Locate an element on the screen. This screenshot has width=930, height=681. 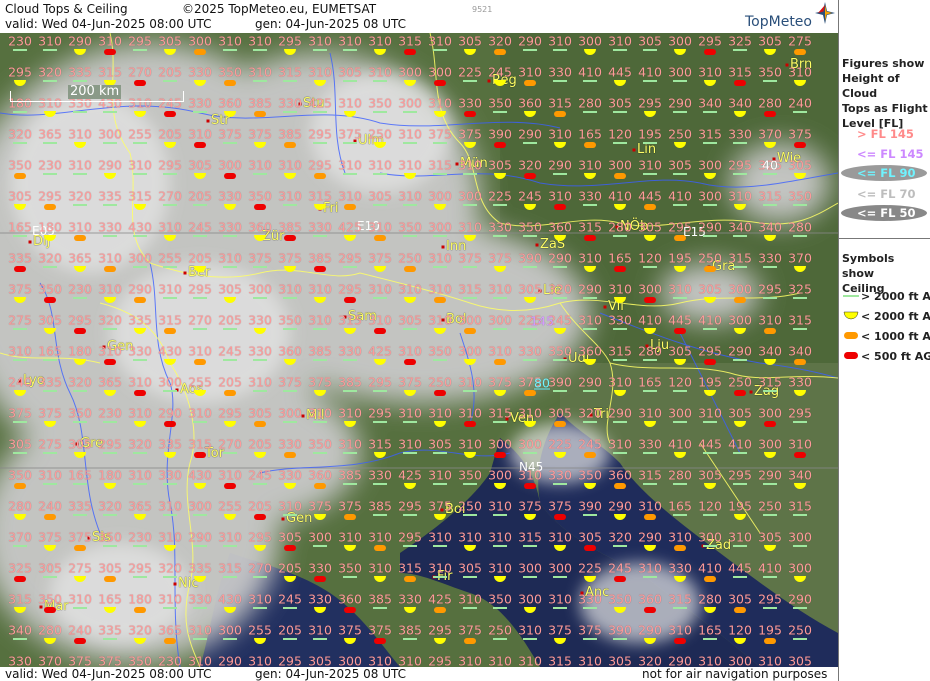
cloud-top-label: 365 is located at coordinates (50, 134).